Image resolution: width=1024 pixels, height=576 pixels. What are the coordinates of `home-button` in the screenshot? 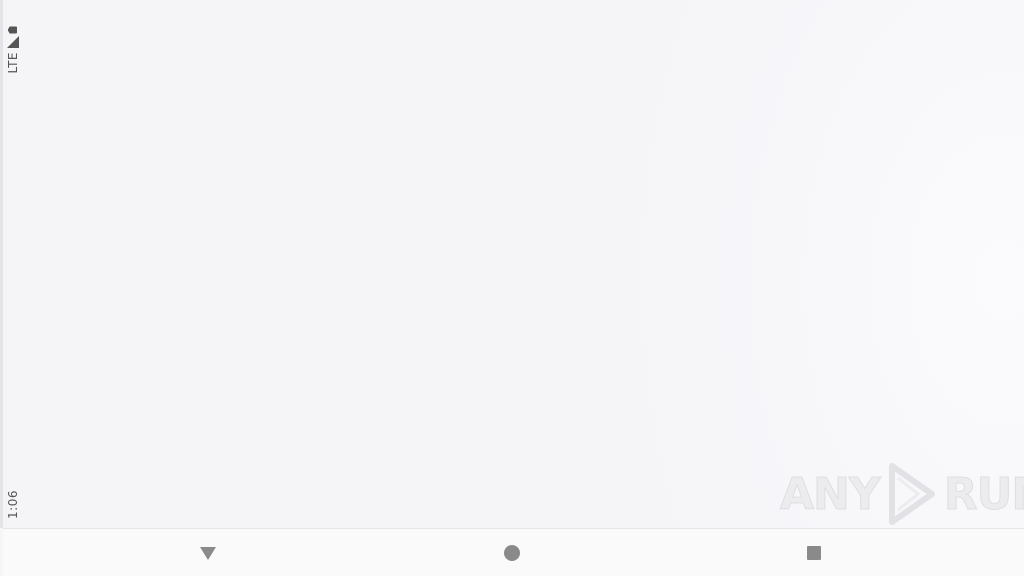 It's located at (512, 553).